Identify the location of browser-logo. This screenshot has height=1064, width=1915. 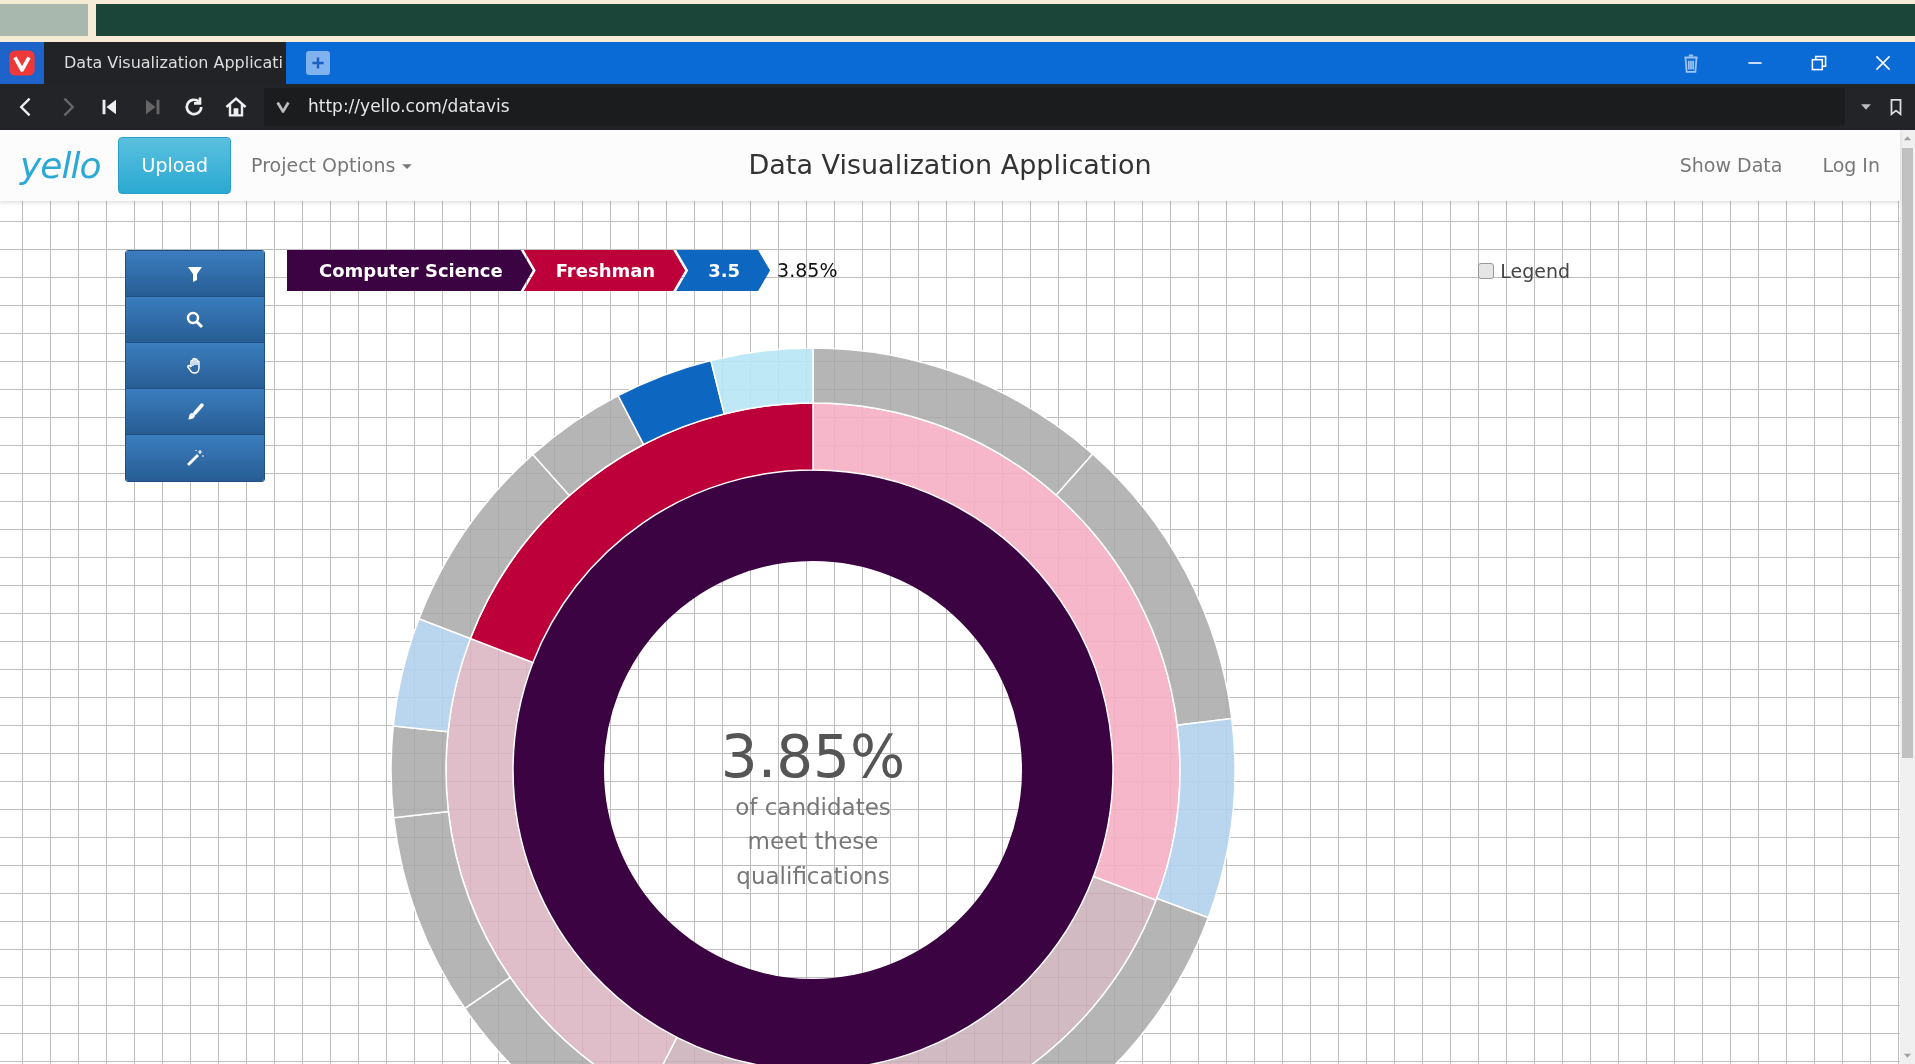
(22, 63).